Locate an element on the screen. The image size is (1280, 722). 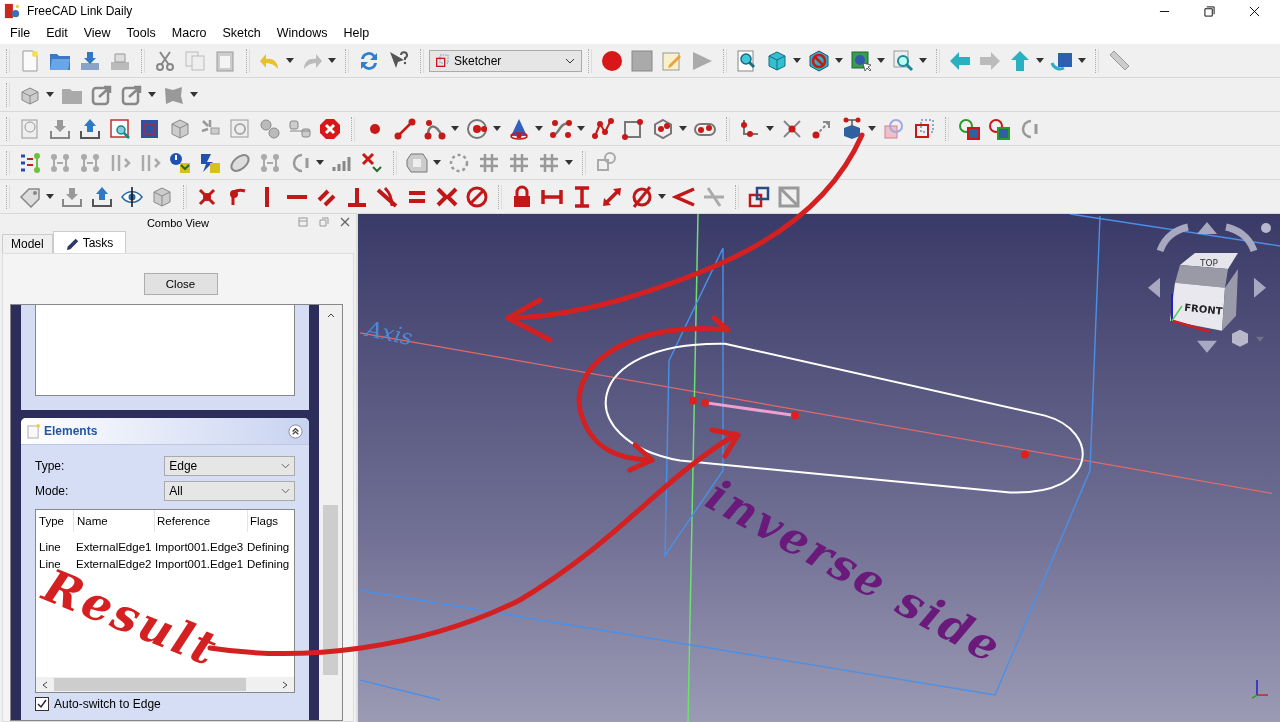
column-header: Flags is located at coordinates (271, 521).